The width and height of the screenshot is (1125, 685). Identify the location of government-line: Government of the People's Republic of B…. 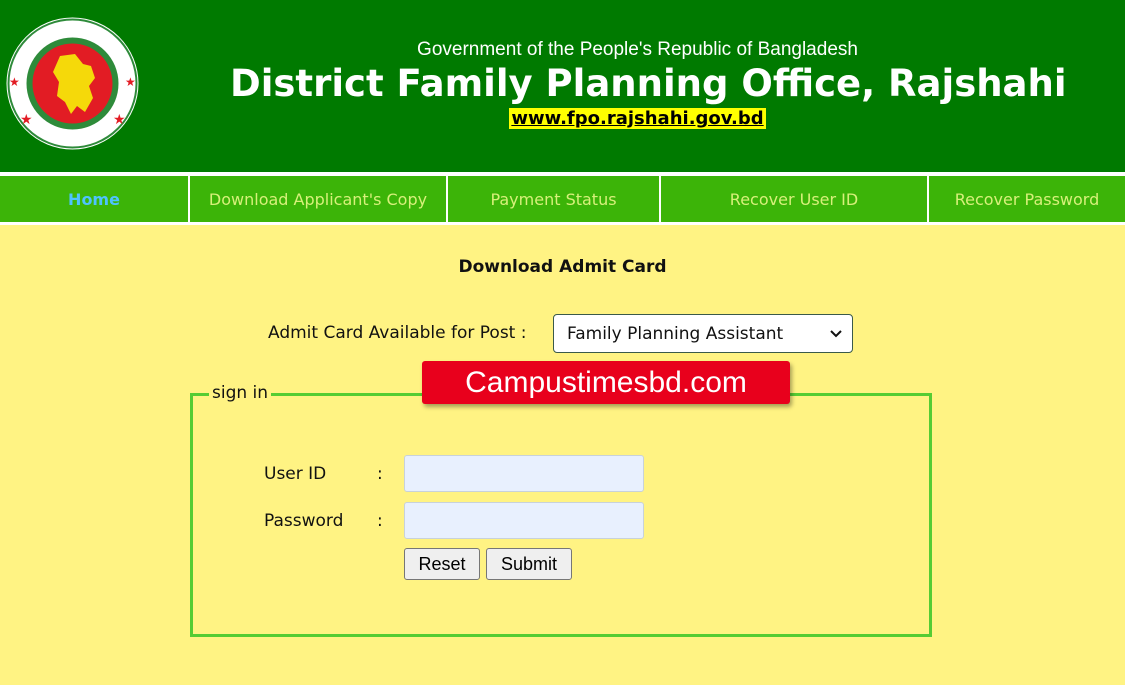
(637, 49).